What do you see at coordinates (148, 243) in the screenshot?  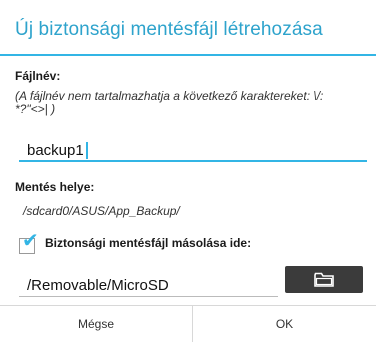 I see `copy-checkbox-label: Biztonsági mentésfájl másolása ide:` at bounding box center [148, 243].